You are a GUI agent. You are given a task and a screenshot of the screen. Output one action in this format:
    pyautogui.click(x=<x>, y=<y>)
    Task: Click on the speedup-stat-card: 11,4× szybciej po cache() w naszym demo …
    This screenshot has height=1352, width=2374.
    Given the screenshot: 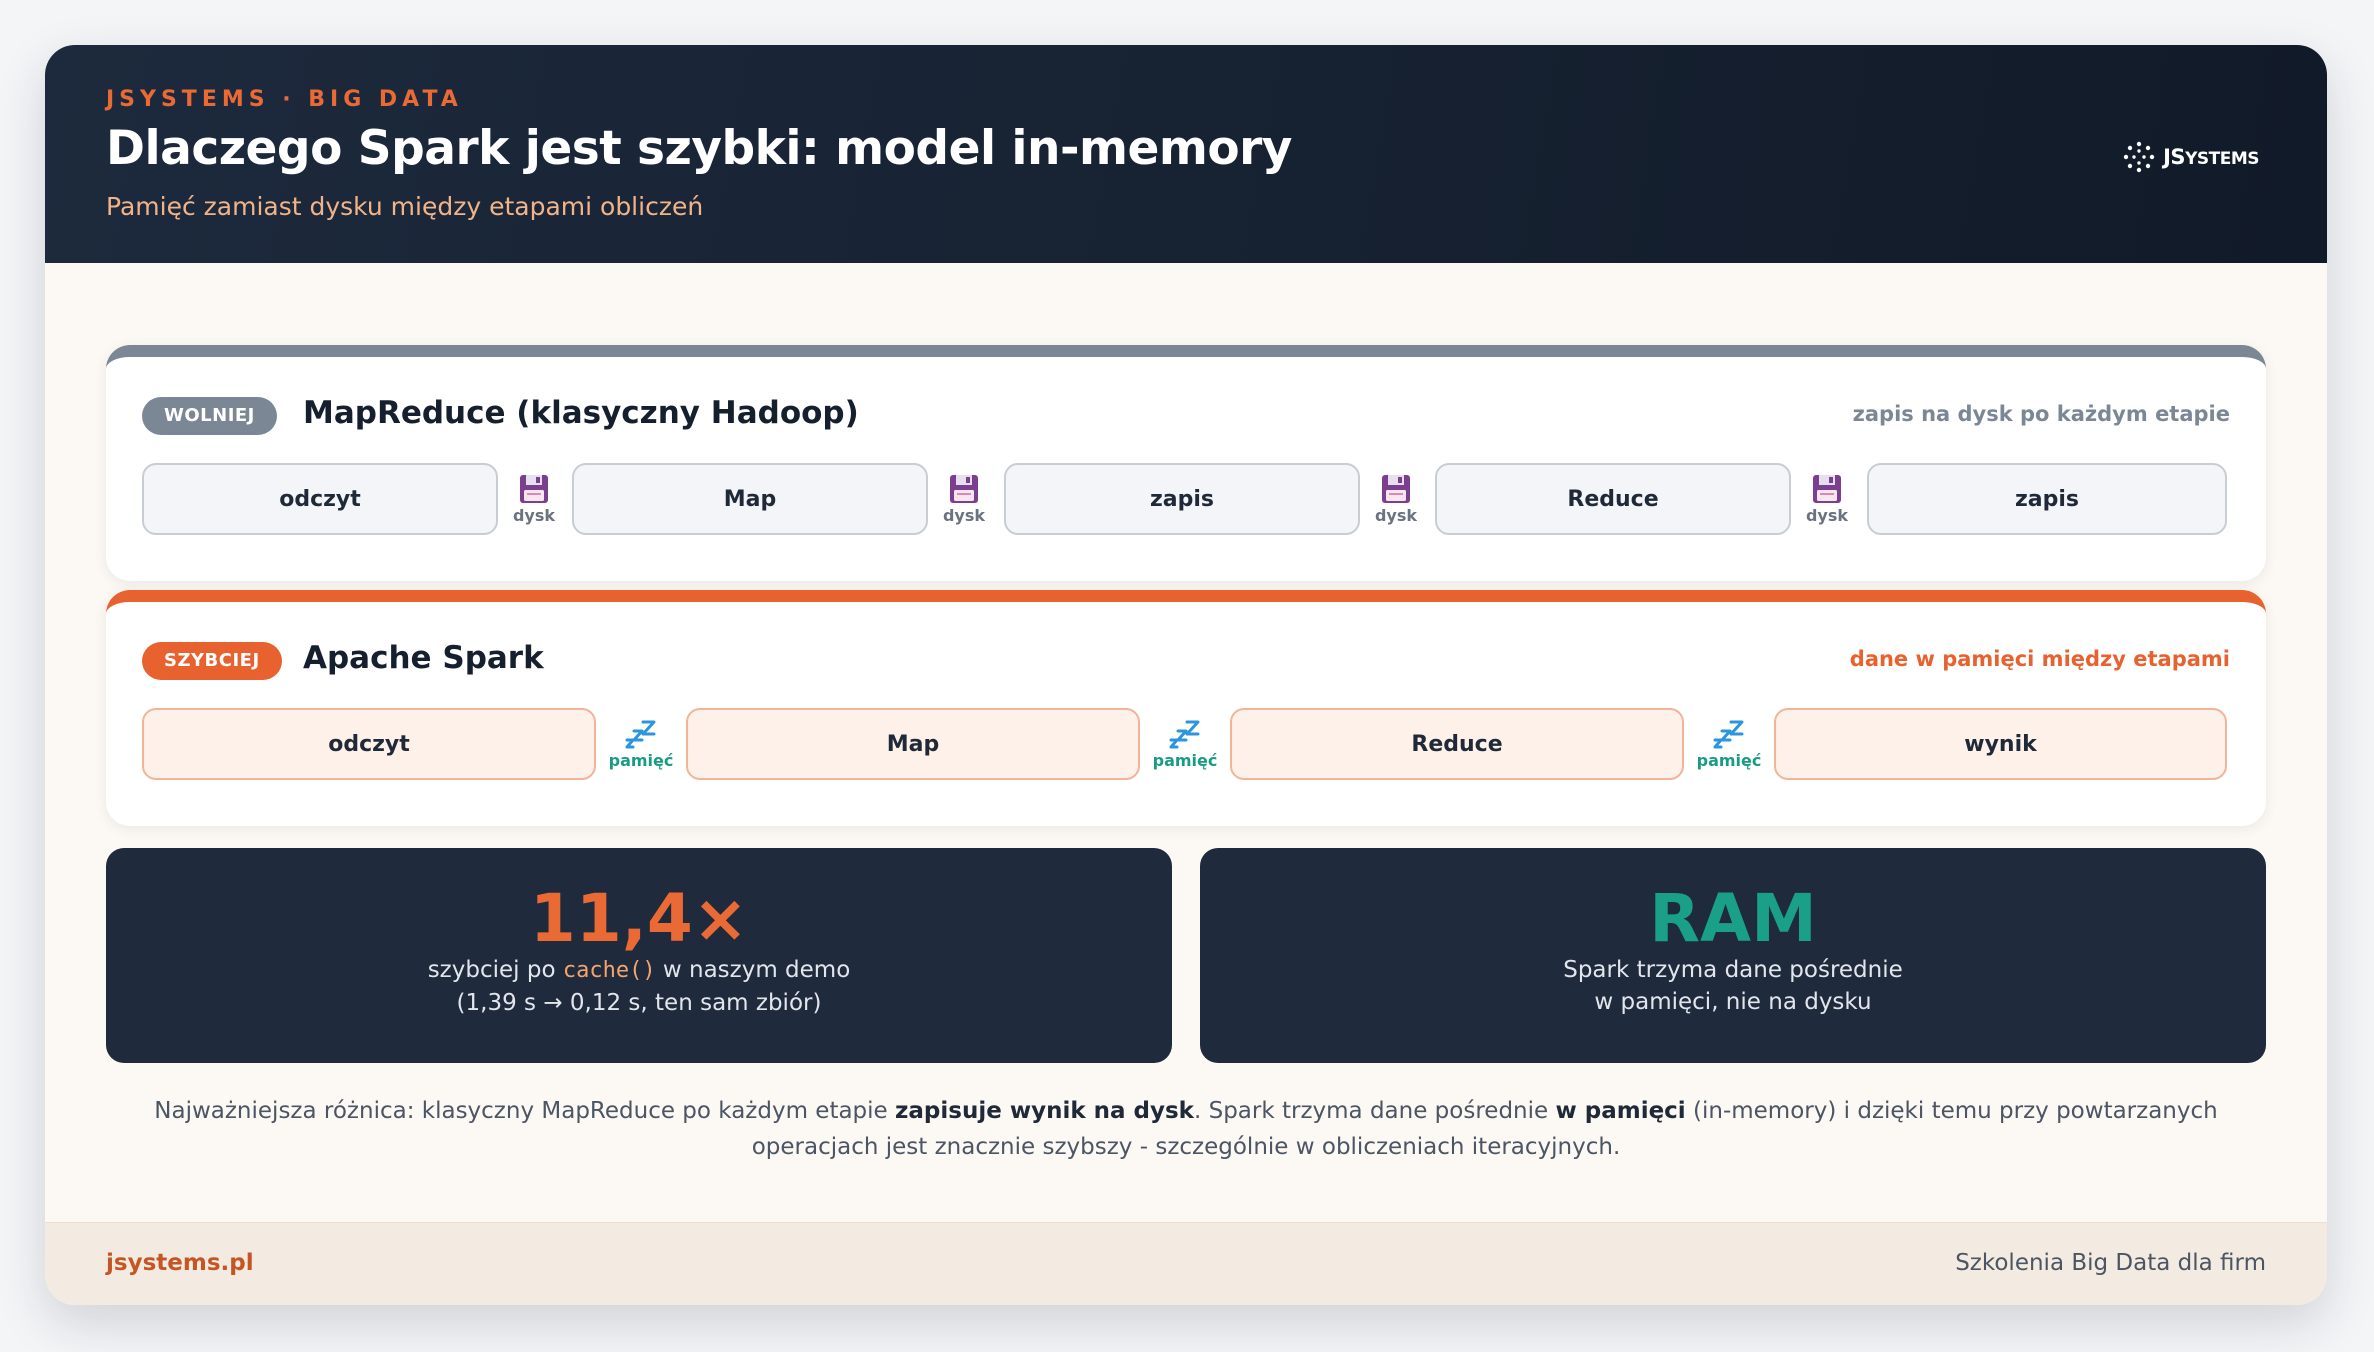 What is the action you would take?
    pyautogui.click(x=639, y=955)
    